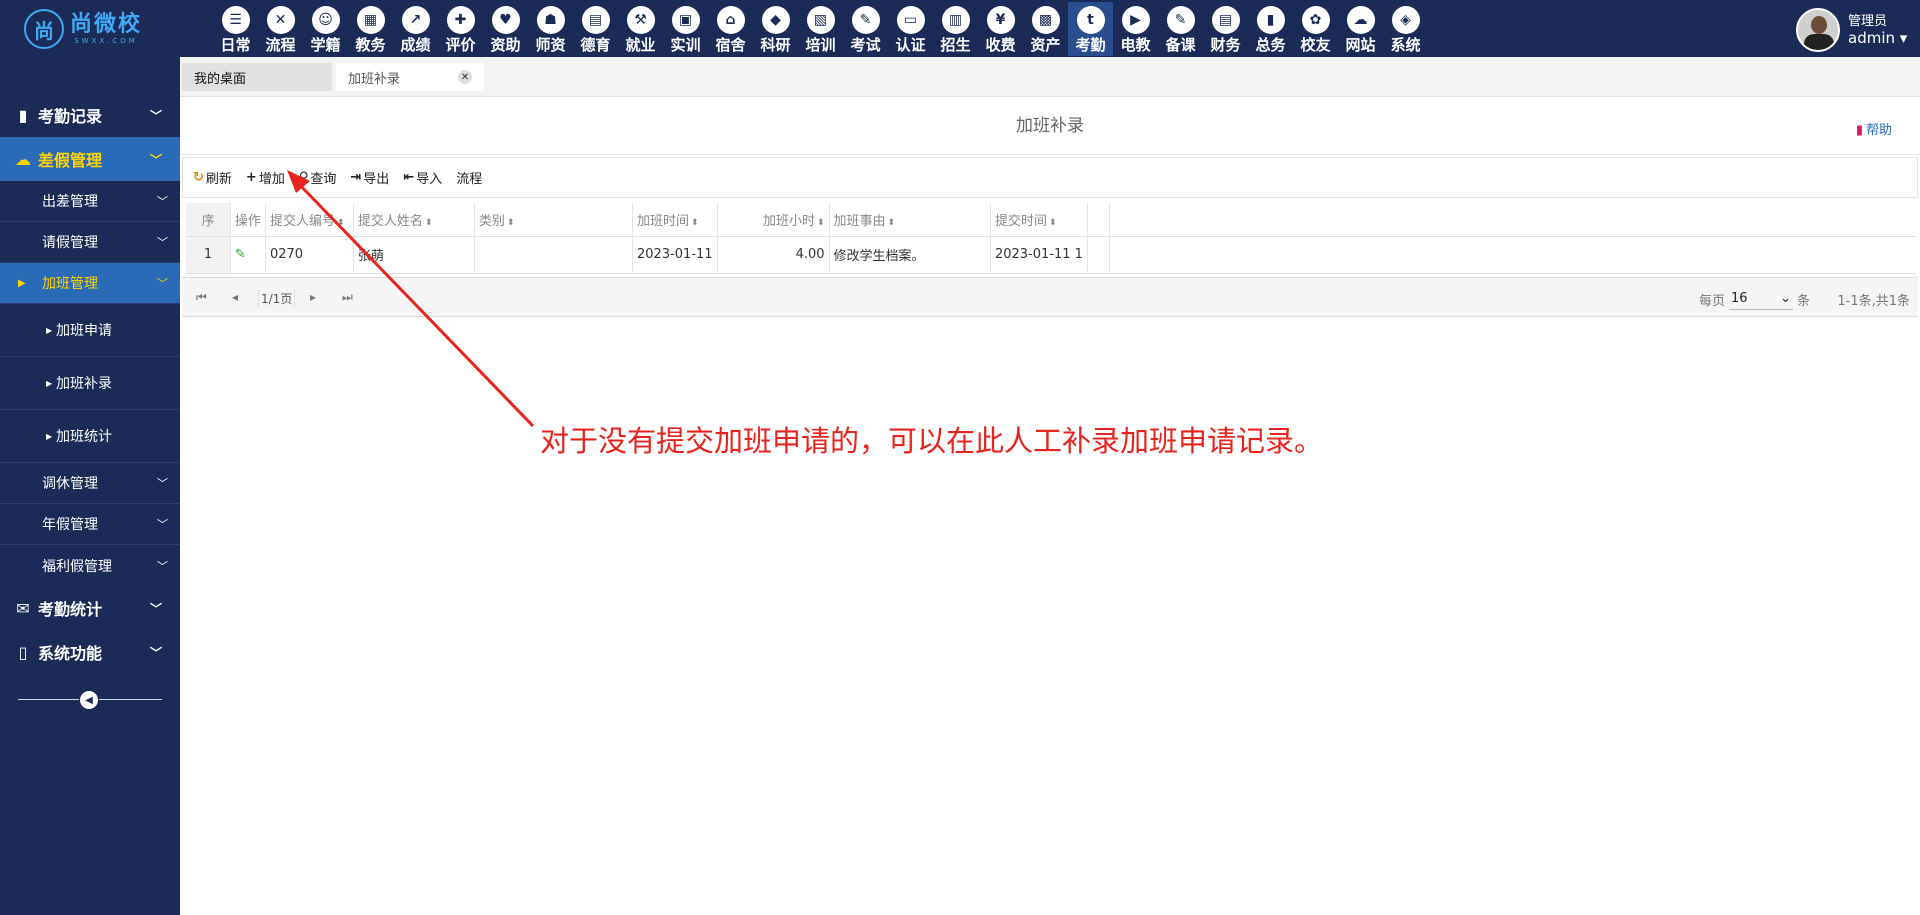  What do you see at coordinates (313, 297) in the screenshot?
I see `next-page-icon: ▸` at bounding box center [313, 297].